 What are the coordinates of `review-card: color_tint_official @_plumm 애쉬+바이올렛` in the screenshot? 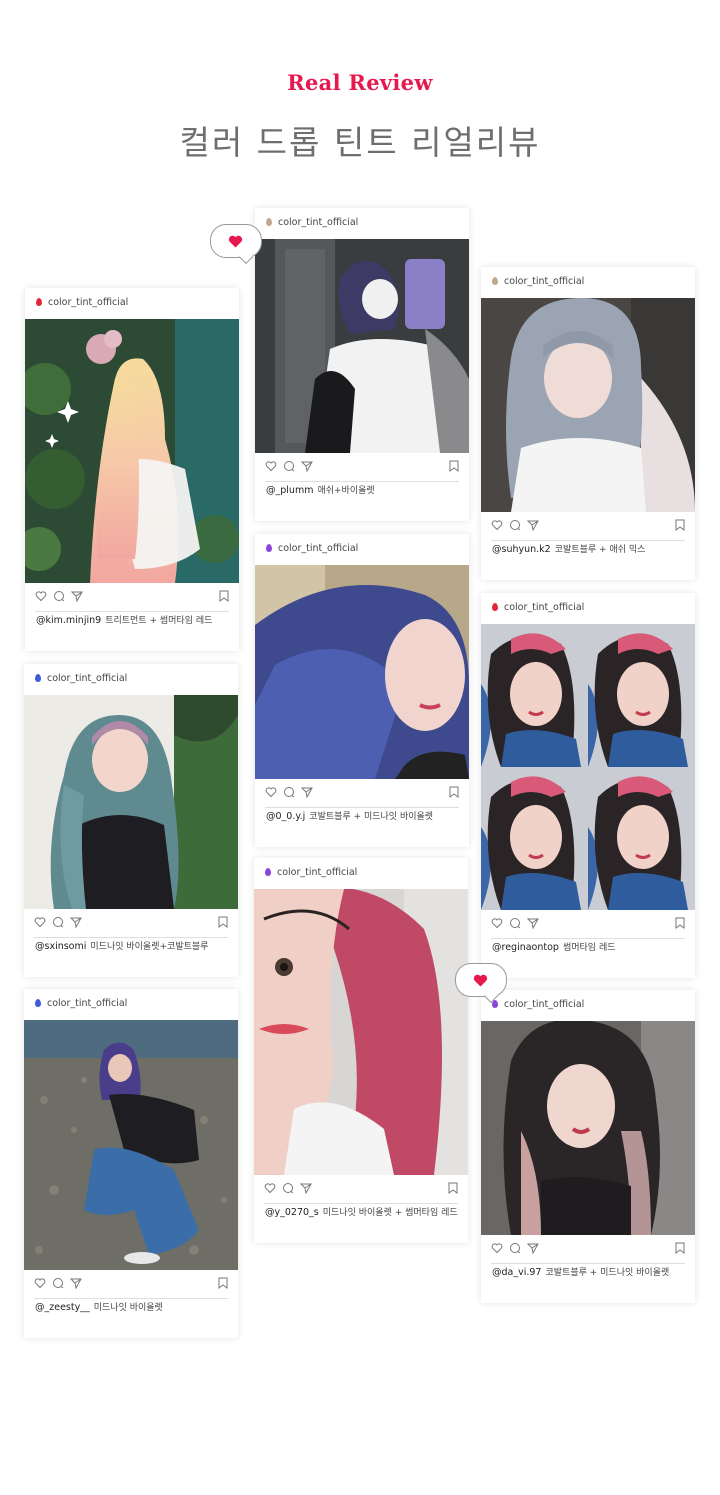 It's located at (362, 364).